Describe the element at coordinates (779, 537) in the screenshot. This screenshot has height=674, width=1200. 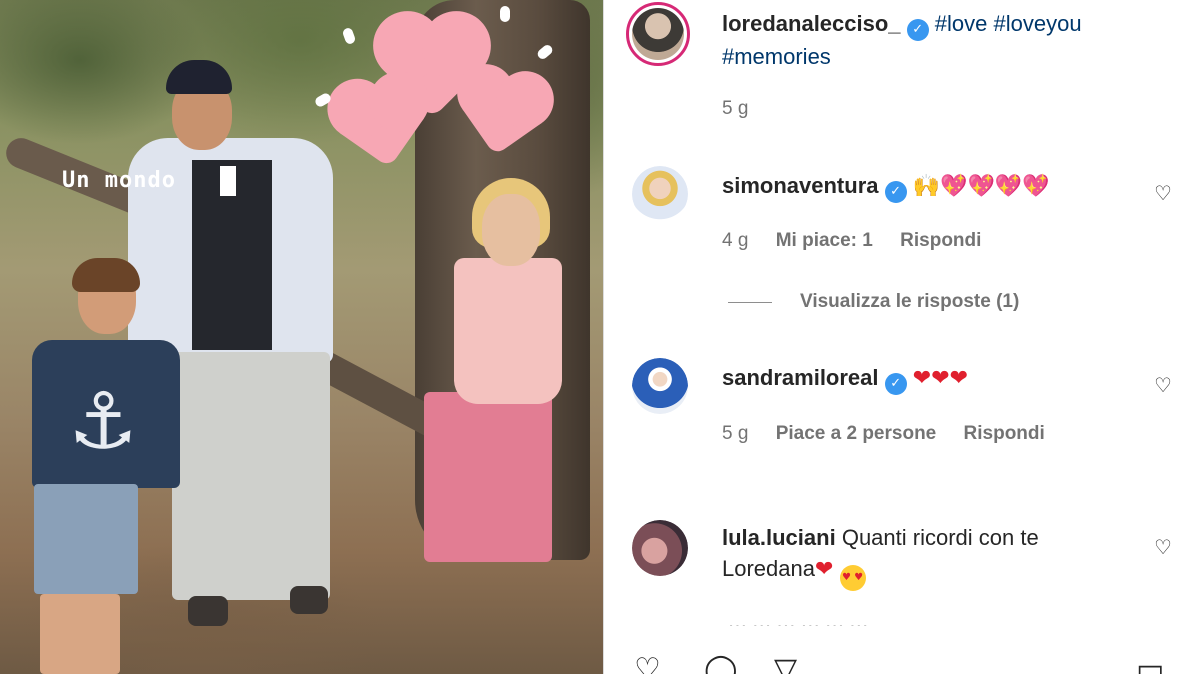
I see `comment-username: lula.luciani` at that location.